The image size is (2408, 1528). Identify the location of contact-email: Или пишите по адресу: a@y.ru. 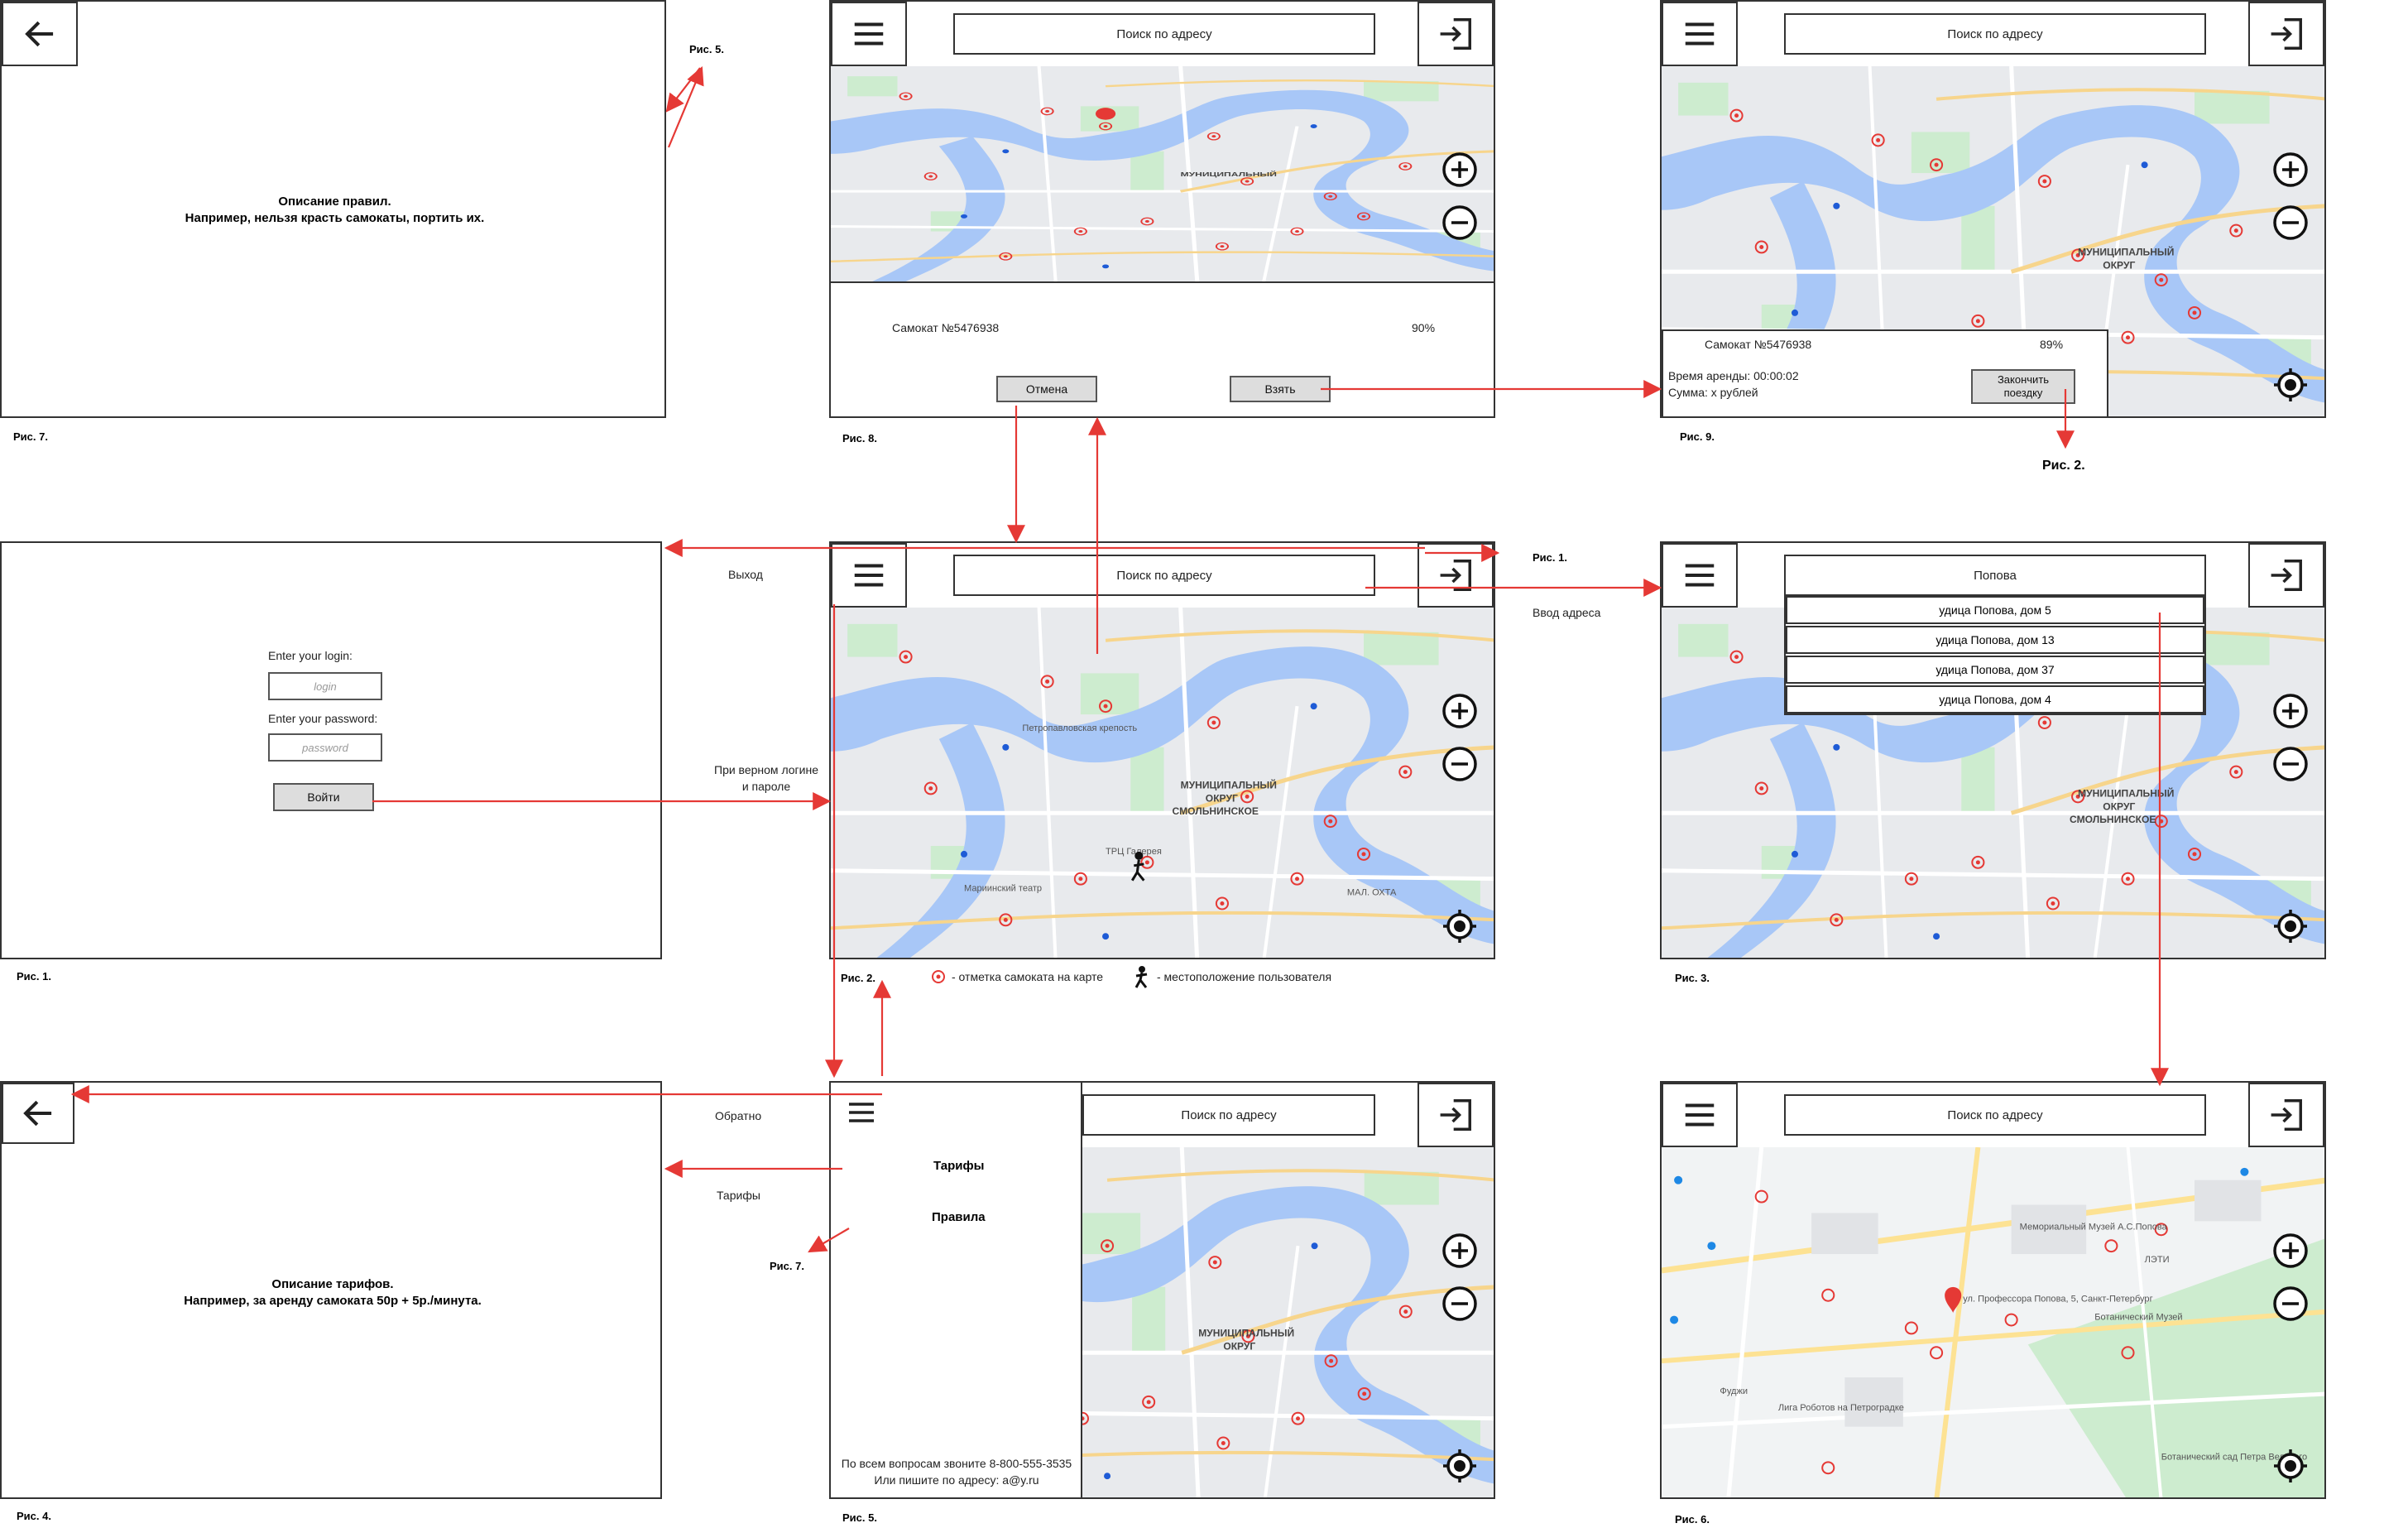
(956, 1480).